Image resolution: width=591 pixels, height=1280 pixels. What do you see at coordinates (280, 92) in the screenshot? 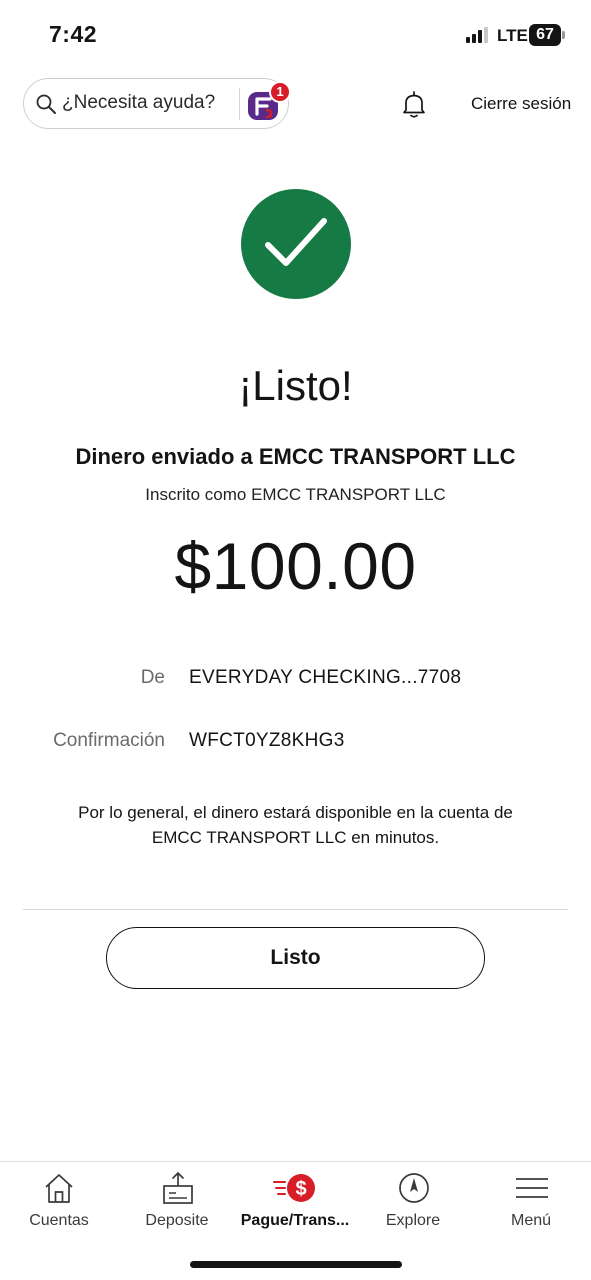
I see `notification-badge: 1` at bounding box center [280, 92].